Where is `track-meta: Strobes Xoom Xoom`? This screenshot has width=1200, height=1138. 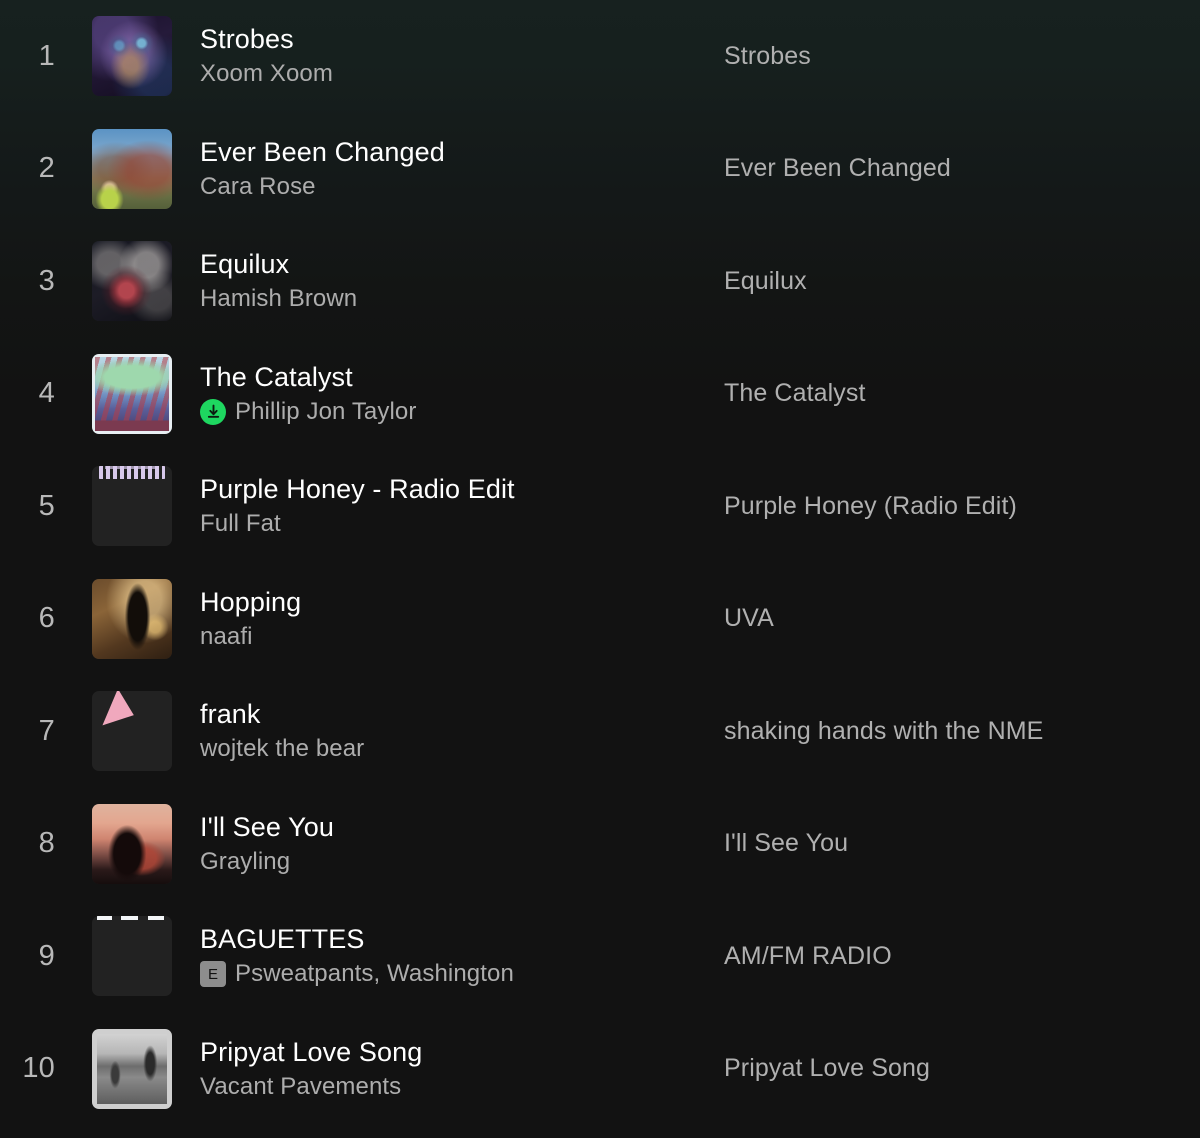
track-meta: Strobes Xoom Xoom is located at coordinates (448, 56).